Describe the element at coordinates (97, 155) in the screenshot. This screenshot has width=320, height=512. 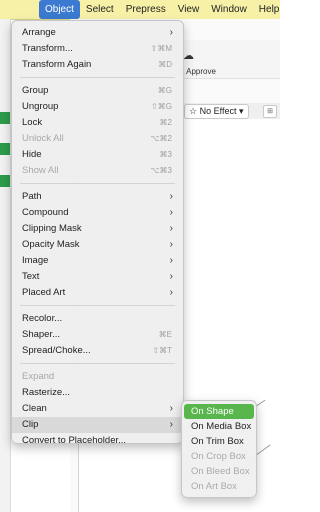
I see `menu-item-hide: Hide ⌘3` at that location.